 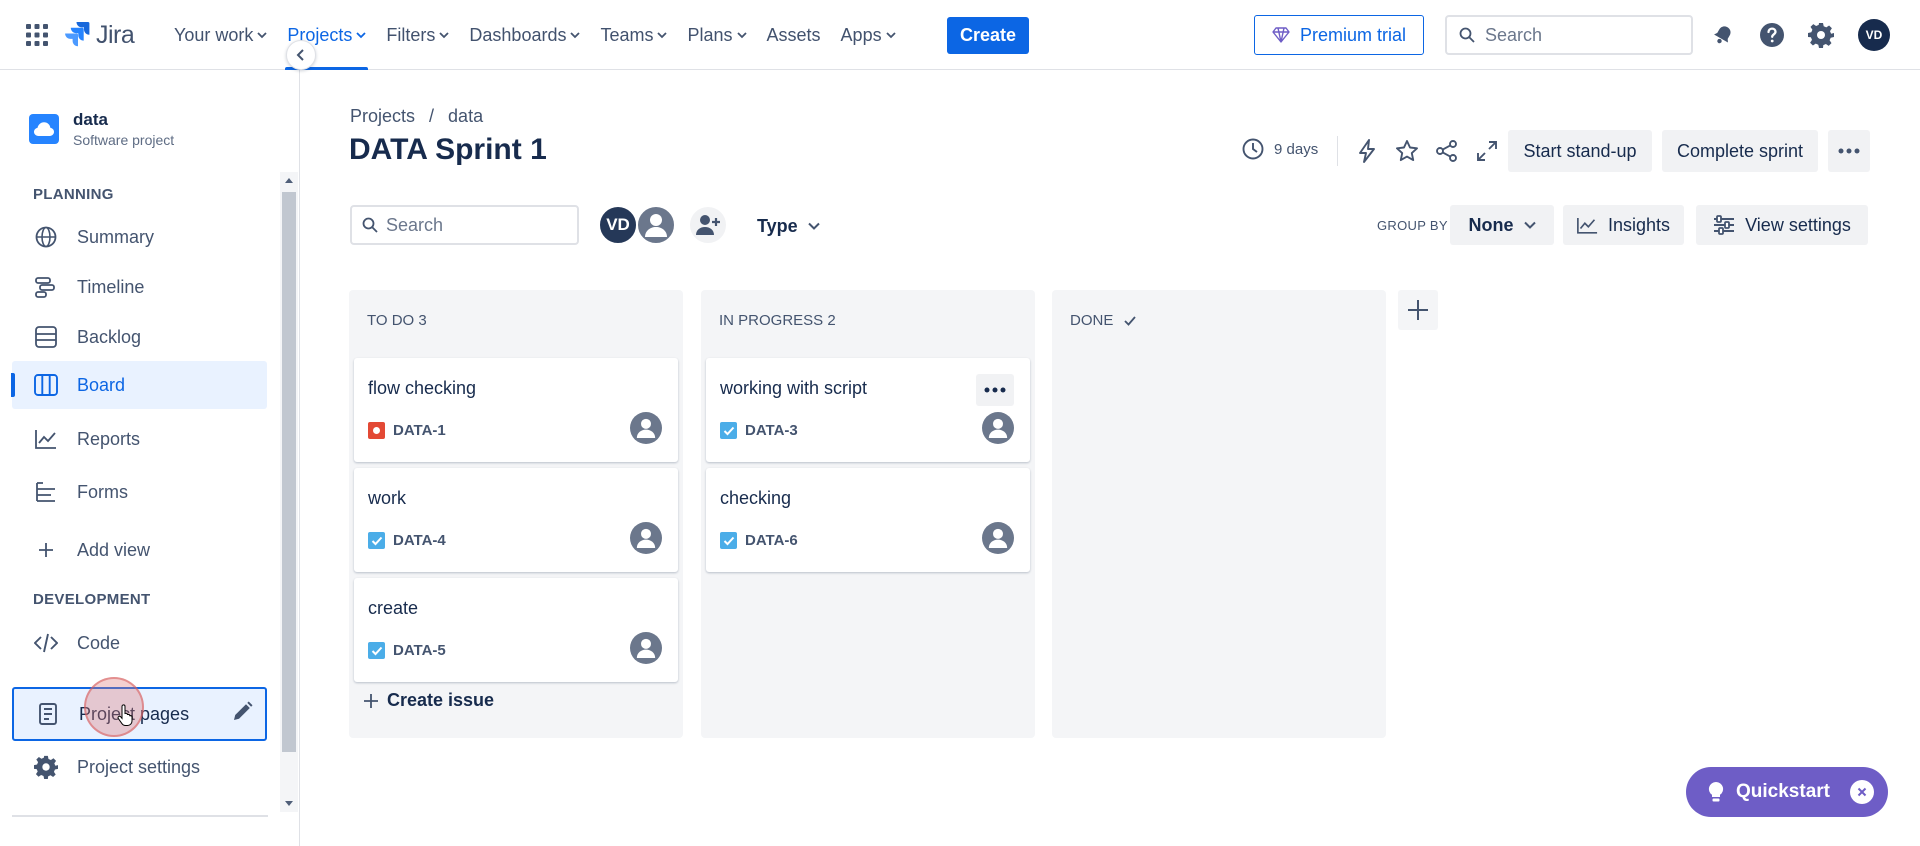 What do you see at coordinates (382, 116) in the screenshot?
I see `breadcrumb-projects: Projects` at bounding box center [382, 116].